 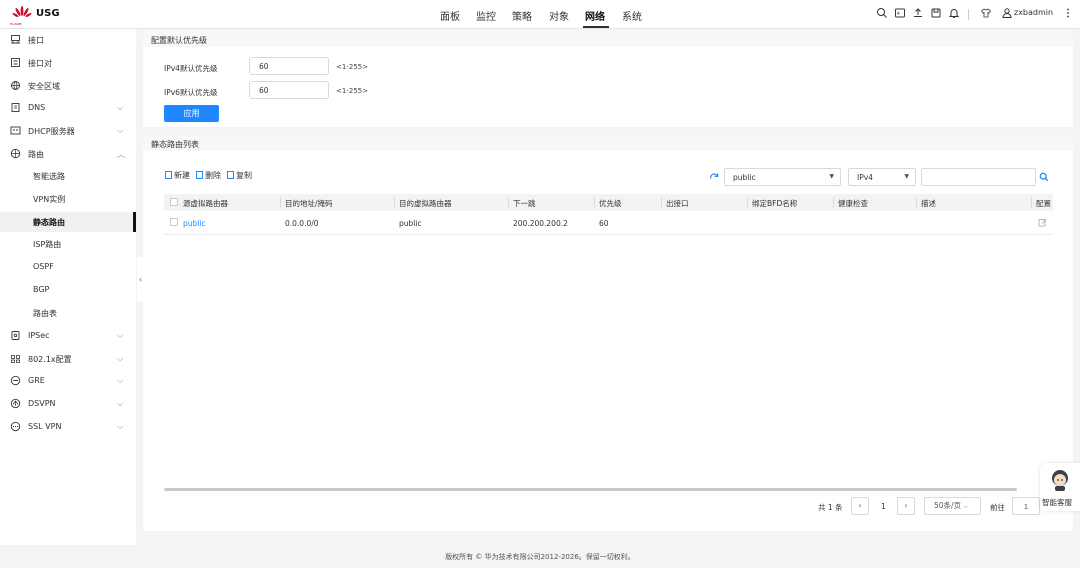 I want to click on sidebar-item-route-table: 路由表, so click(x=68, y=313).